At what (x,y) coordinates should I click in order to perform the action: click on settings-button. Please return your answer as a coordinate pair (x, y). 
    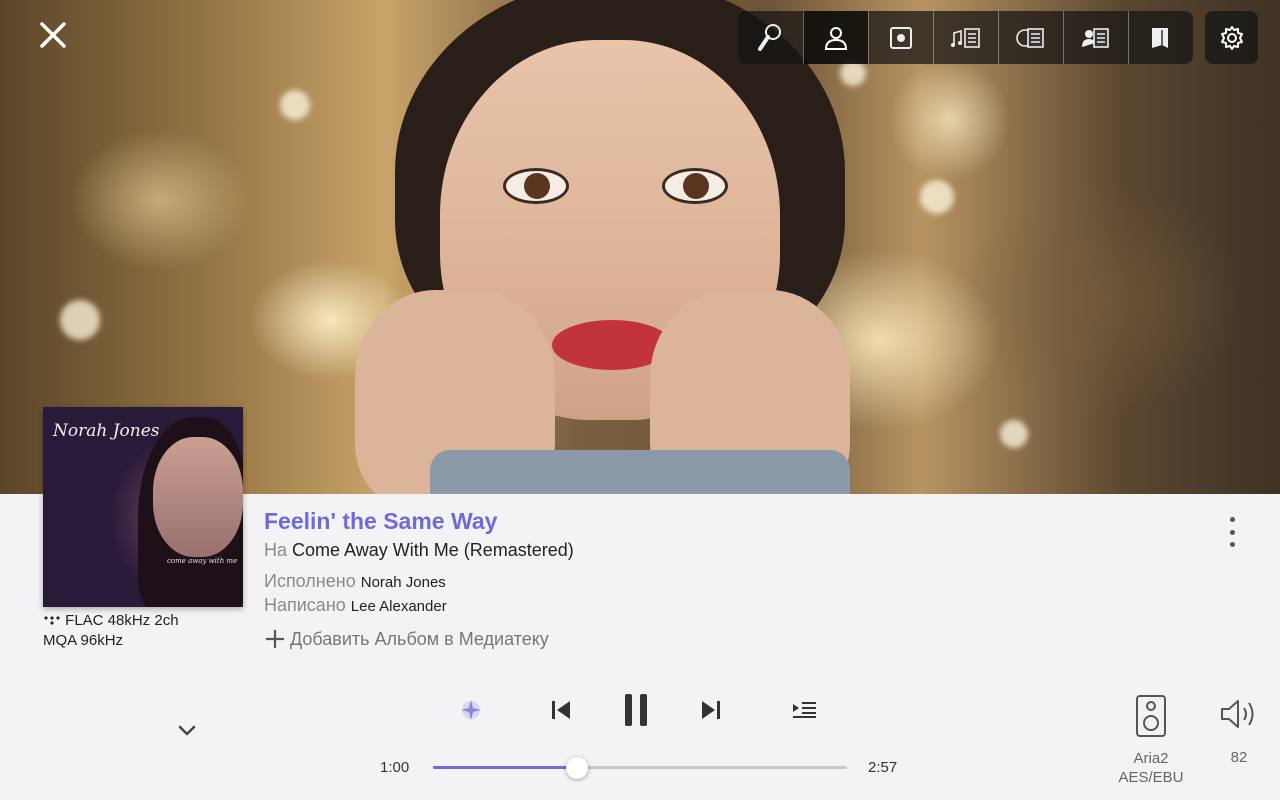
    Looking at the image, I should click on (1231, 37).